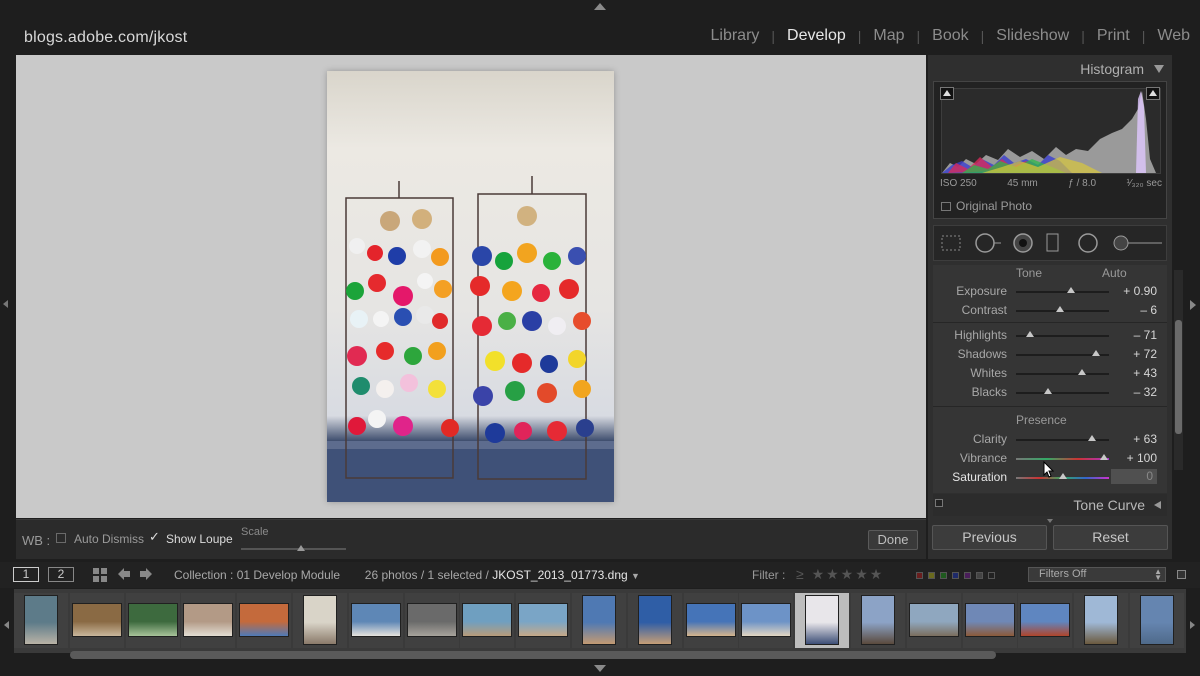 Image resolution: width=1200 pixels, height=676 pixels. Describe the element at coordinates (1110, 537) in the screenshot. I see `reset-button: Reset` at that location.